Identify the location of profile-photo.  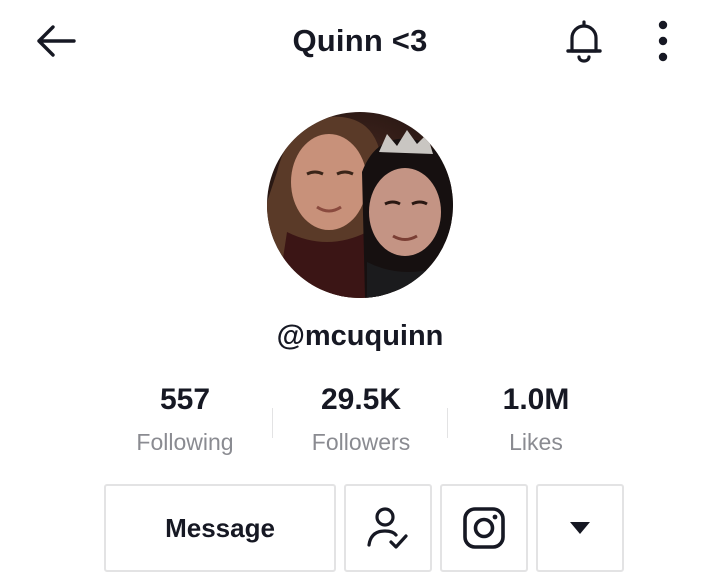
(360, 205).